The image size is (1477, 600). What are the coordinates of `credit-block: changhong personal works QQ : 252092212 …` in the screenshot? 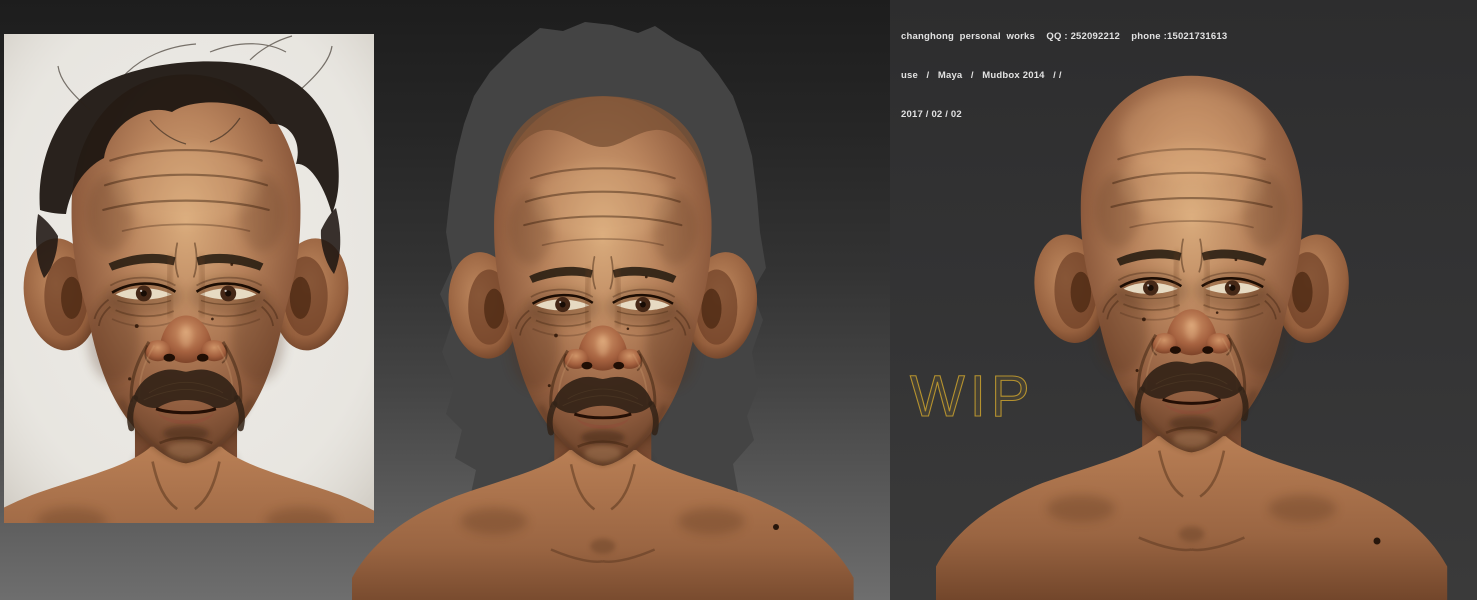 It's located at (1064, 75).